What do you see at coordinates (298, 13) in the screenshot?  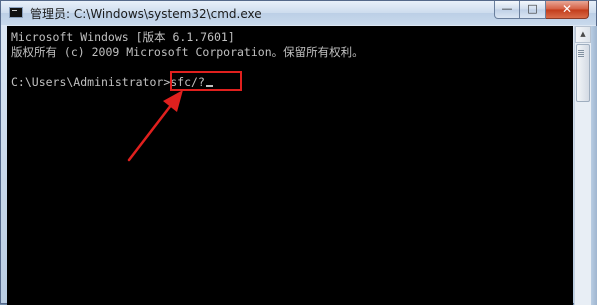 I see `title-bar: 管理员: C:\Windows\system32\cmd.exe — □ ✕` at bounding box center [298, 13].